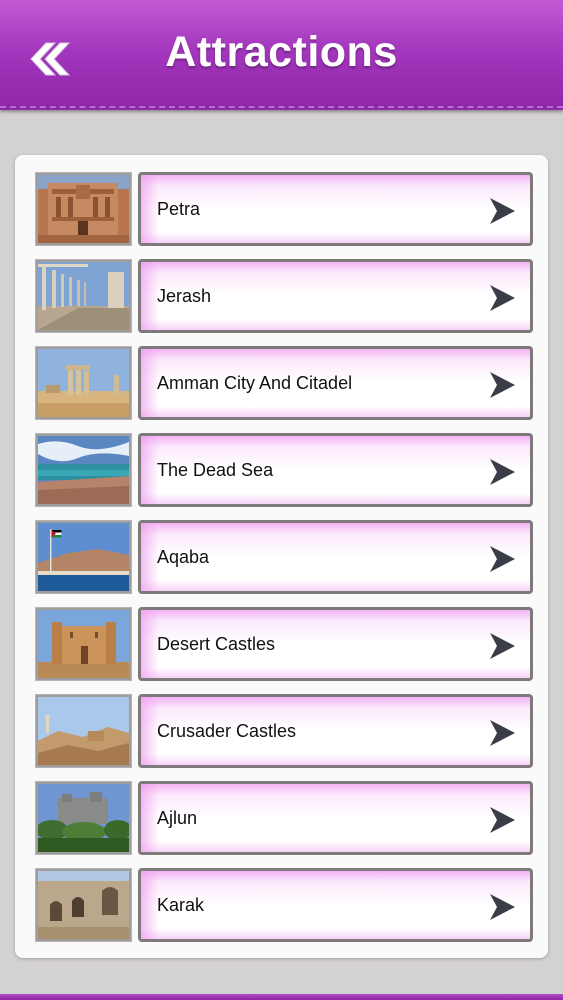  What do you see at coordinates (177, 818) in the screenshot?
I see `item-label: Ajlun` at bounding box center [177, 818].